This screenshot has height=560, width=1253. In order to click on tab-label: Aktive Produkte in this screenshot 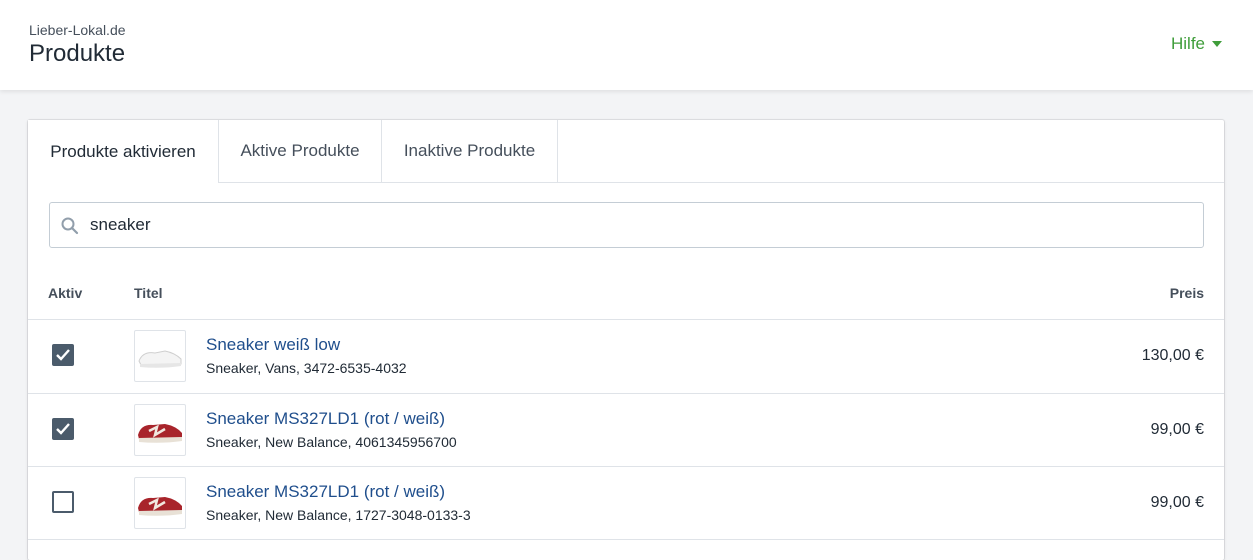, I will do `click(300, 150)`.